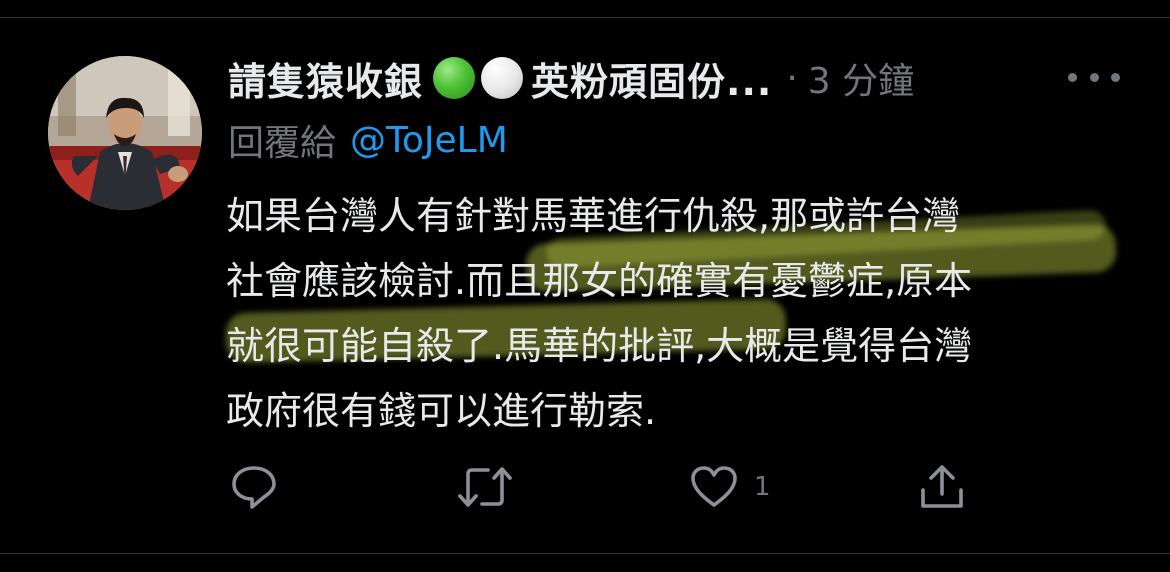  Describe the element at coordinates (441, 411) in the screenshot. I see `tweet-text-line: 政府很有錢可以進行勒索.` at that location.